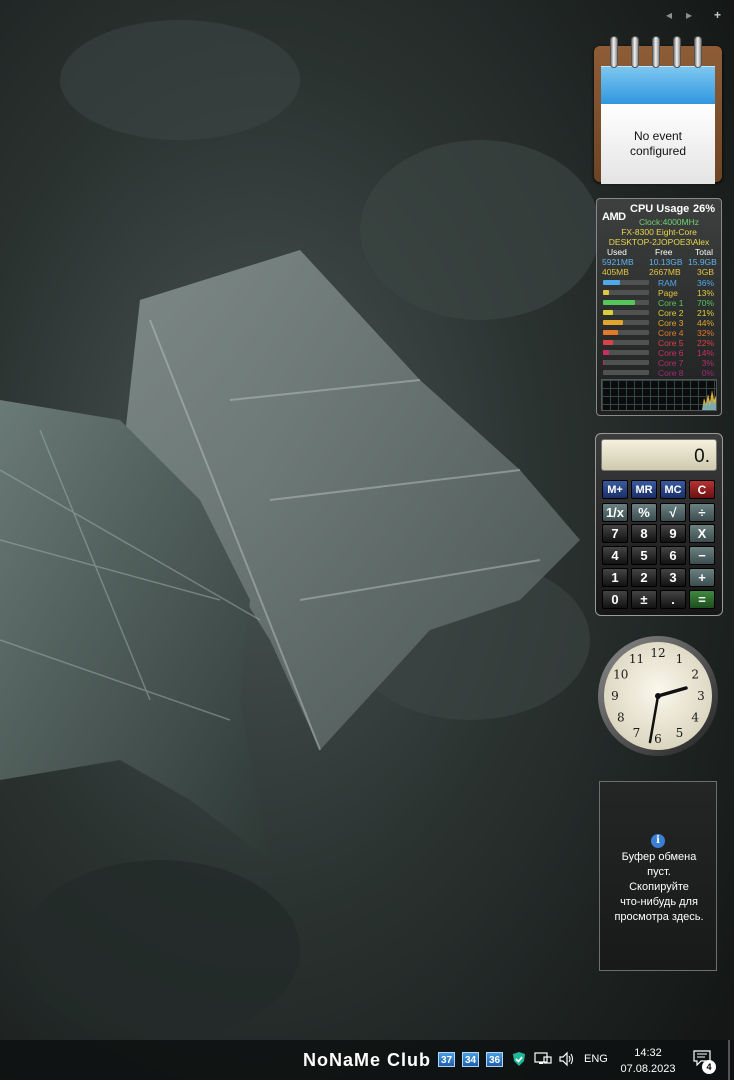  What do you see at coordinates (659, 293) in the screenshot?
I see `cpu-bar-row: Page 13%` at bounding box center [659, 293].